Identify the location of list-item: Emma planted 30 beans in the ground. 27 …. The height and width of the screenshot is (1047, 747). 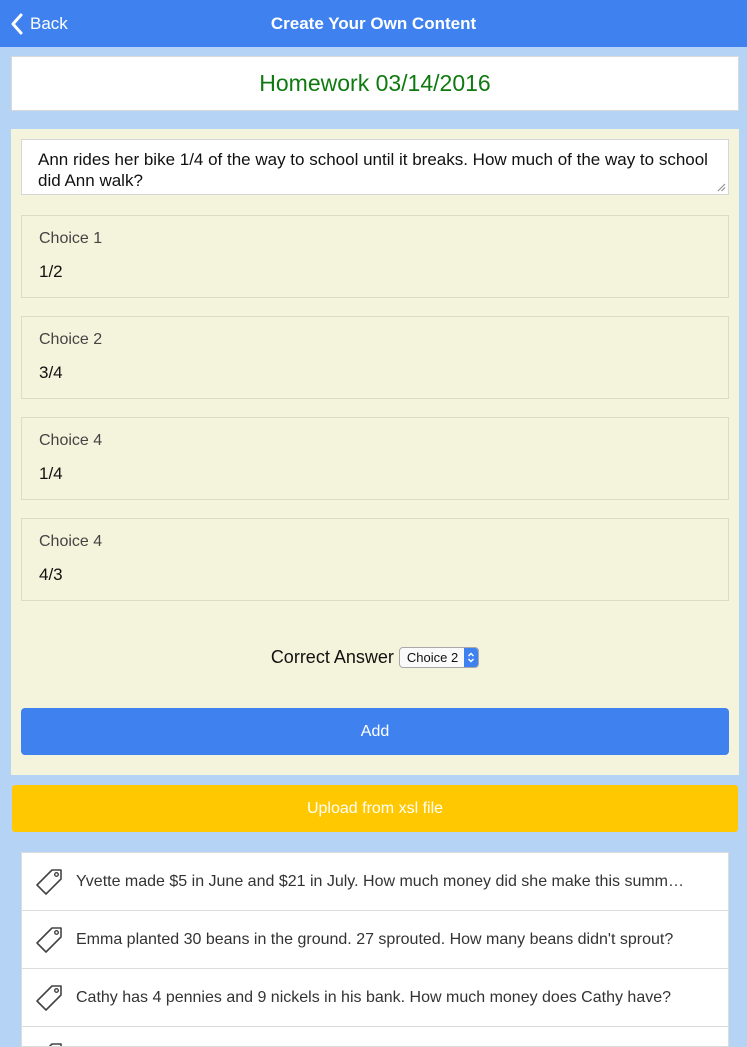
(375, 940).